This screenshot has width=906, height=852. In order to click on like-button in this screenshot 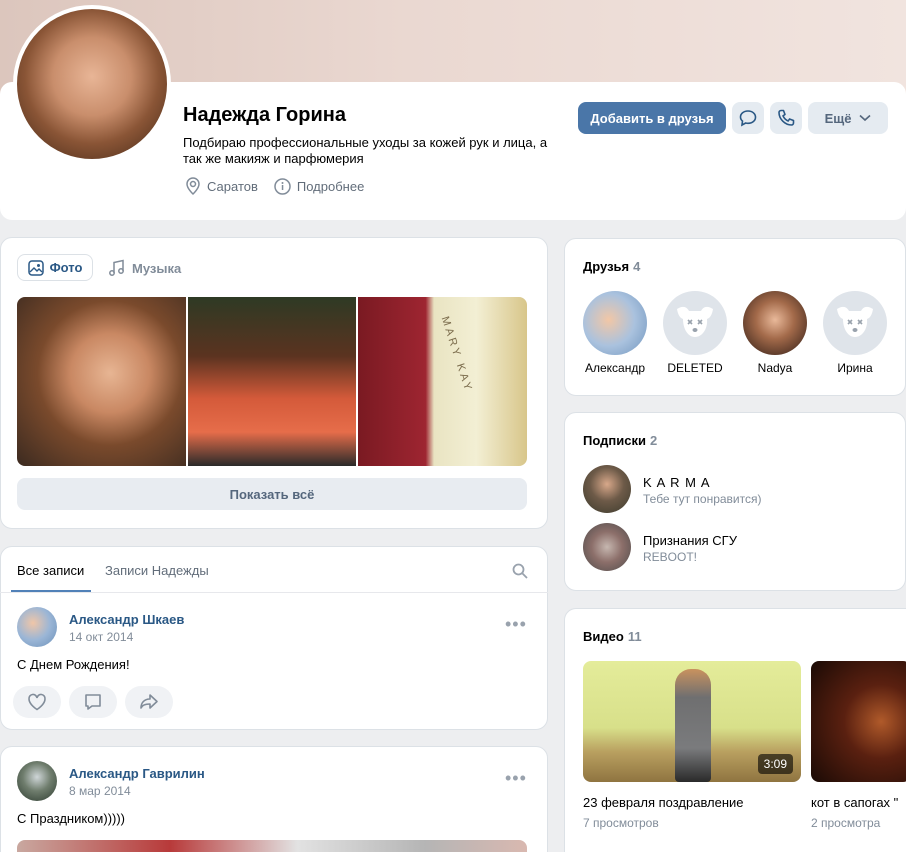, I will do `click(37, 702)`.